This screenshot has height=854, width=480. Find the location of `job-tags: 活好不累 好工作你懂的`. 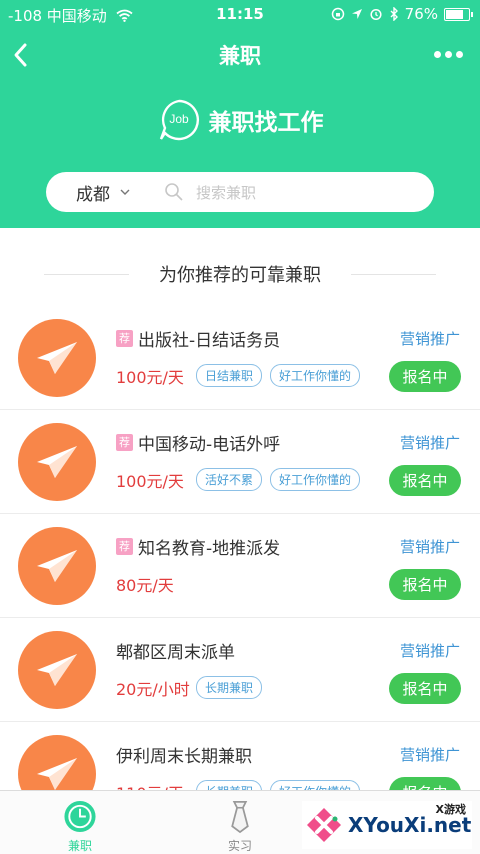

job-tags: 活好不累 好工作你懂的 is located at coordinates (278, 479).